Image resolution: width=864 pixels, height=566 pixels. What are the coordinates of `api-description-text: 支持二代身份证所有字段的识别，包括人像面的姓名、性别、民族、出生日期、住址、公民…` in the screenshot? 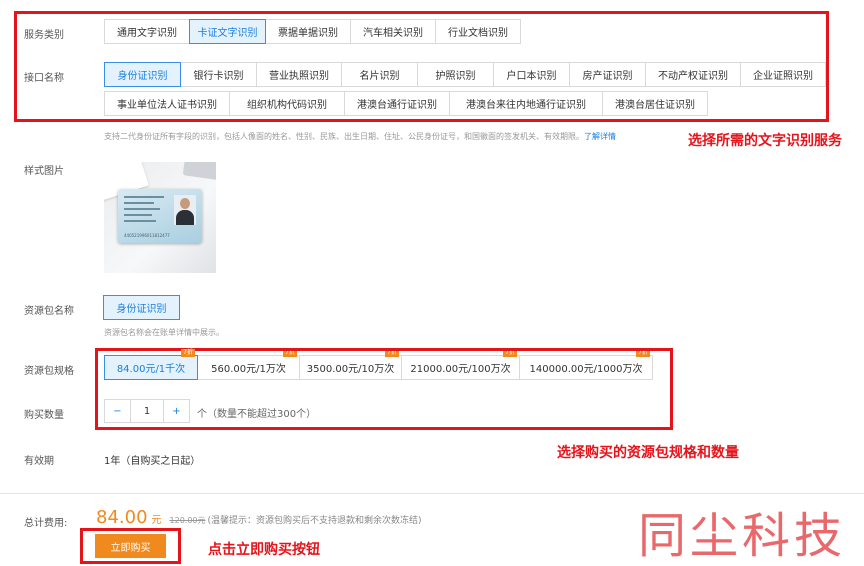 It's located at (344, 136).